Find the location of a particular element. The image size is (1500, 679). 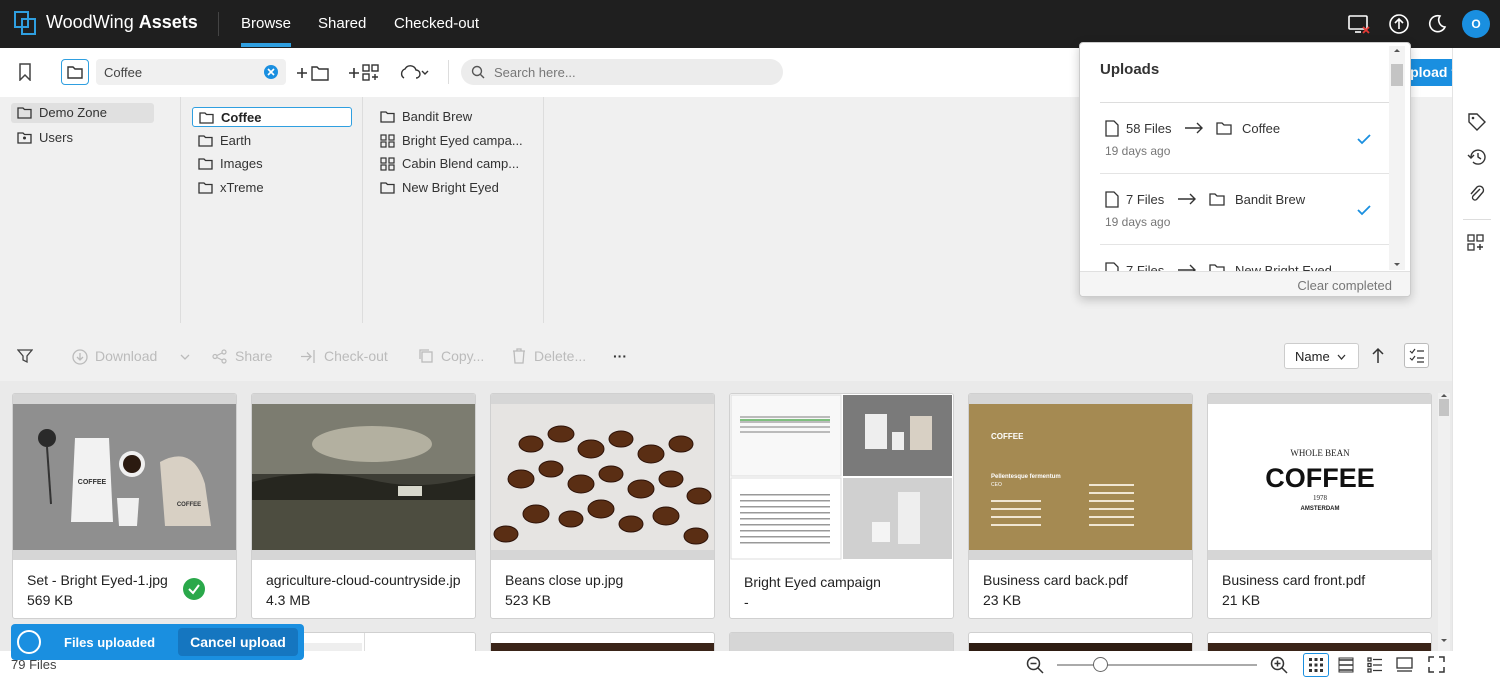

user-avatar: O is located at coordinates (1476, 24).